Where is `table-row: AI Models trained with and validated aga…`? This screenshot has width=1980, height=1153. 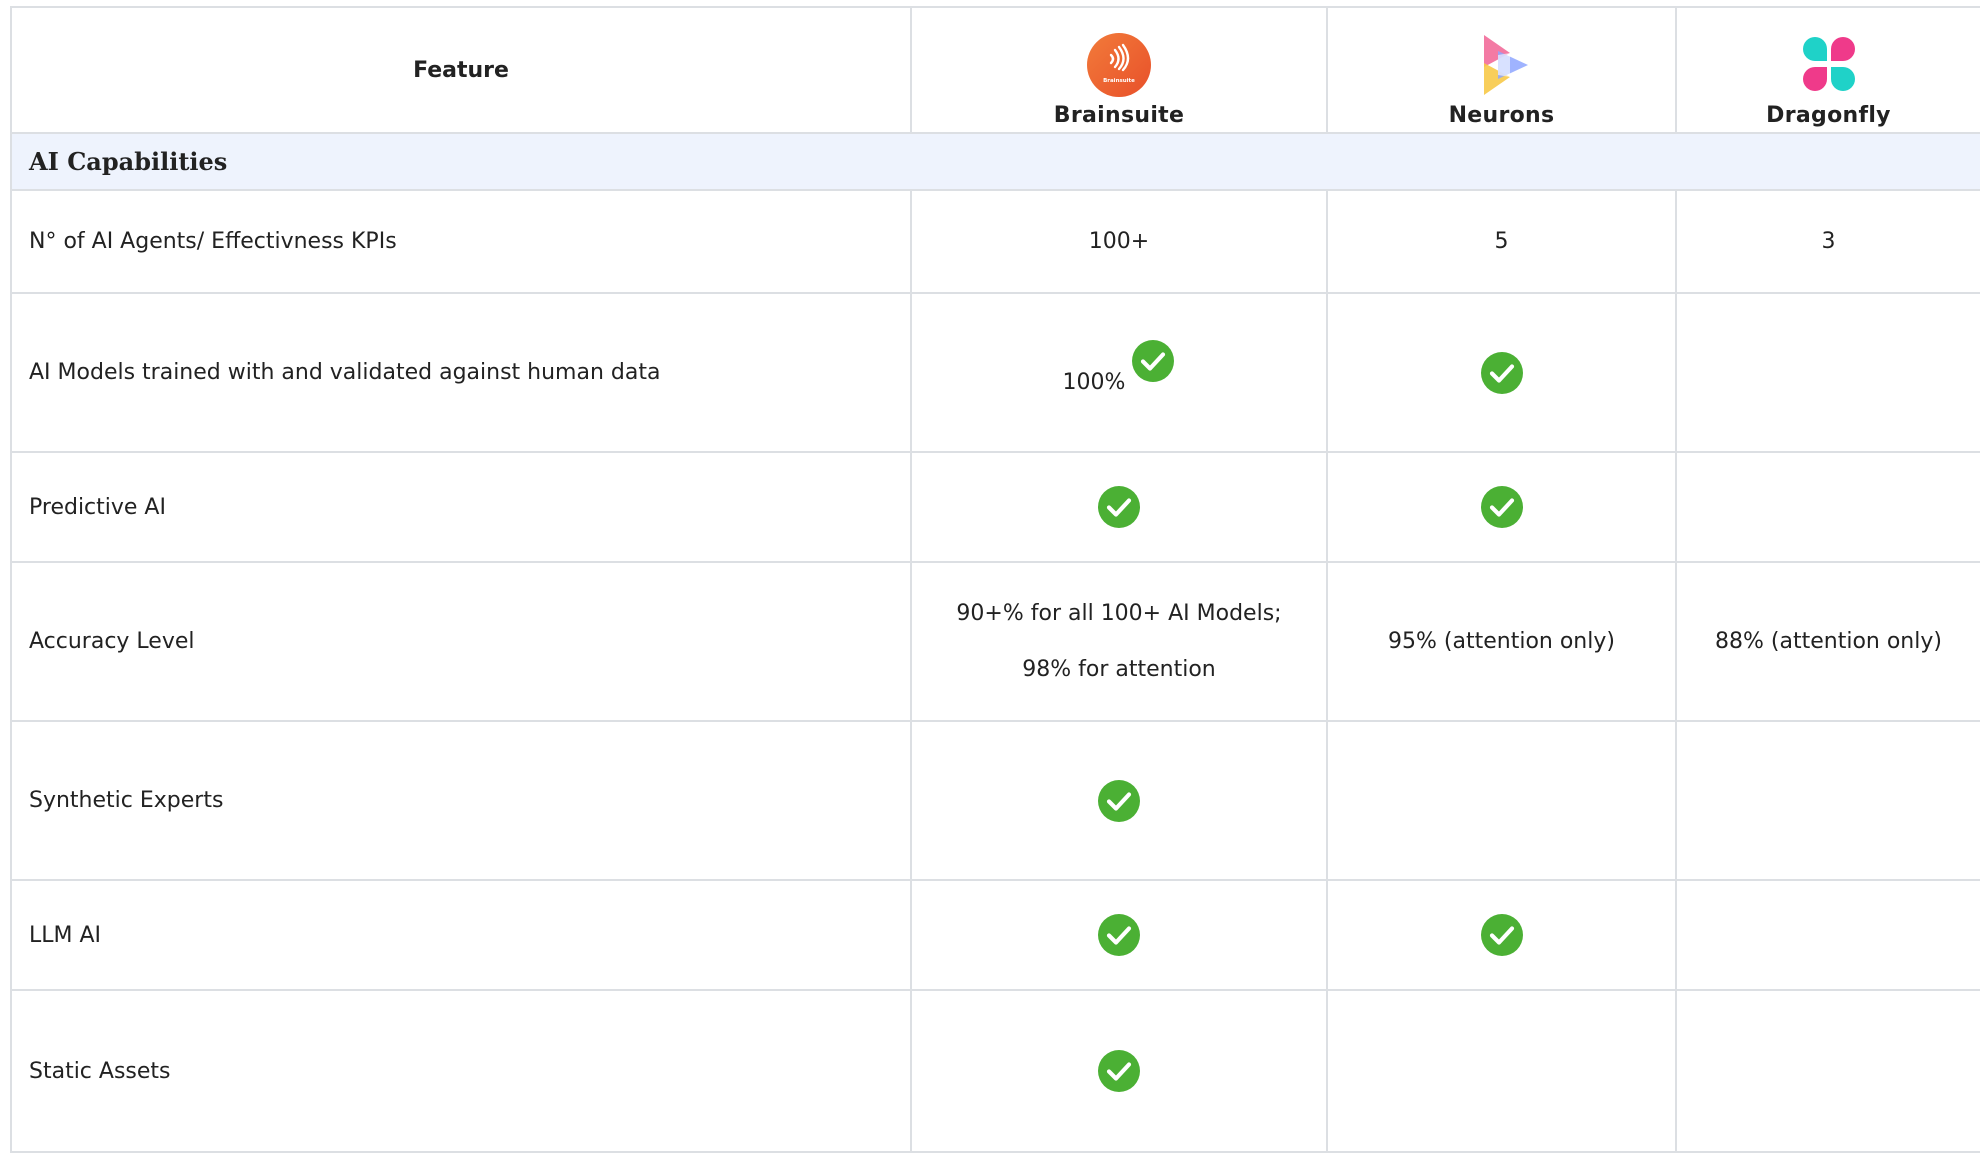 table-row: AI Models trained with and validated aga… is located at coordinates (995, 372).